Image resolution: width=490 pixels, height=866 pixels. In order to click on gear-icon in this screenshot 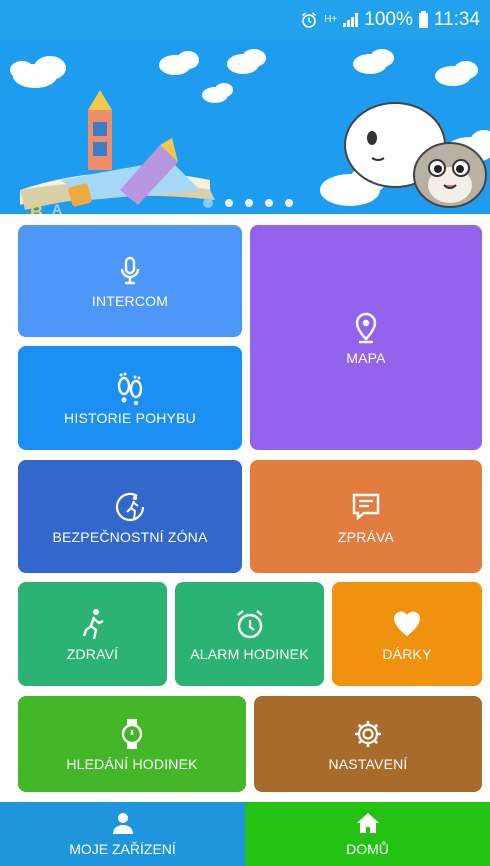, I will do `click(368, 734)`.